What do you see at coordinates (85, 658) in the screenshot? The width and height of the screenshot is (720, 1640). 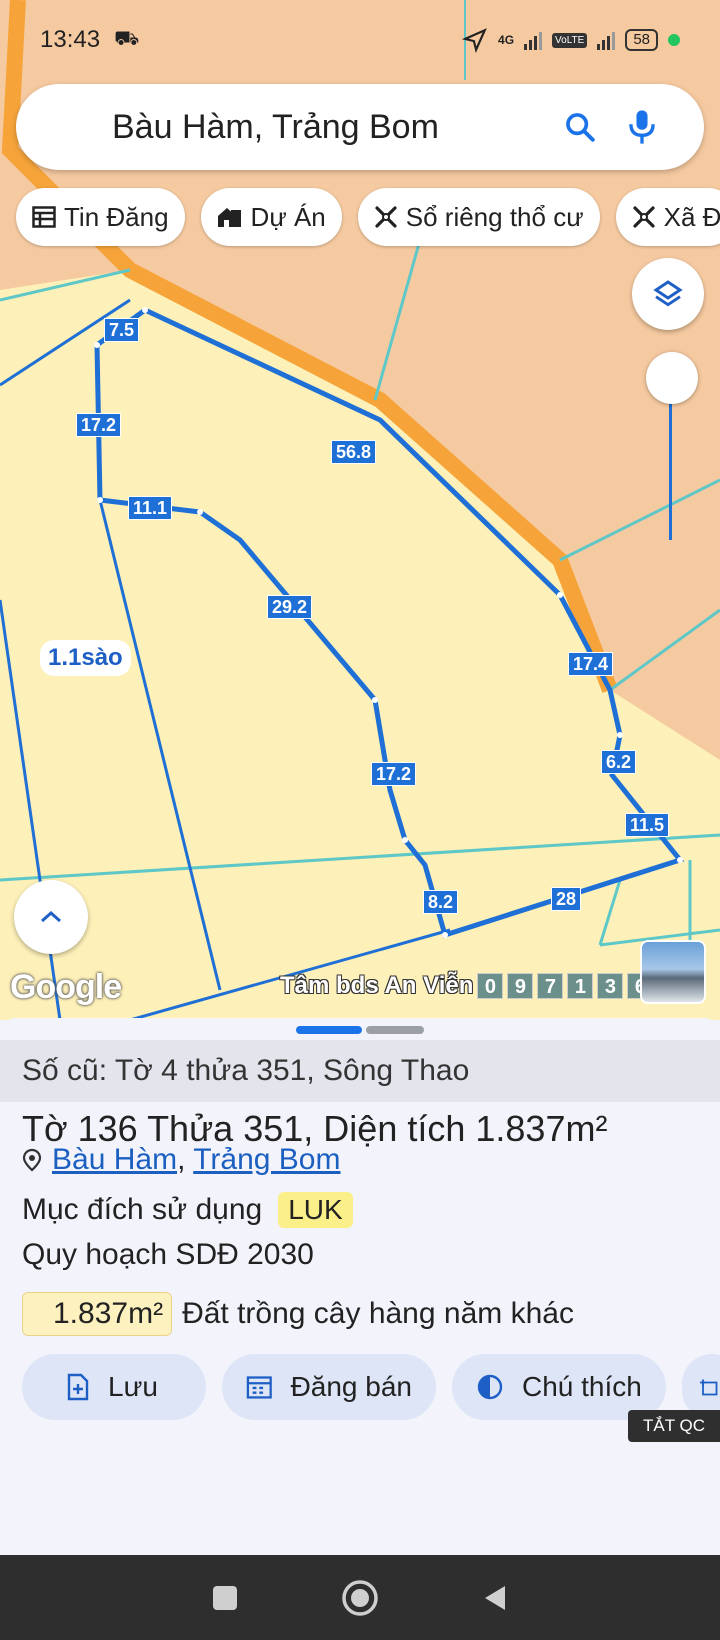 I see `parcel-area-label: 1.1sào` at bounding box center [85, 658].